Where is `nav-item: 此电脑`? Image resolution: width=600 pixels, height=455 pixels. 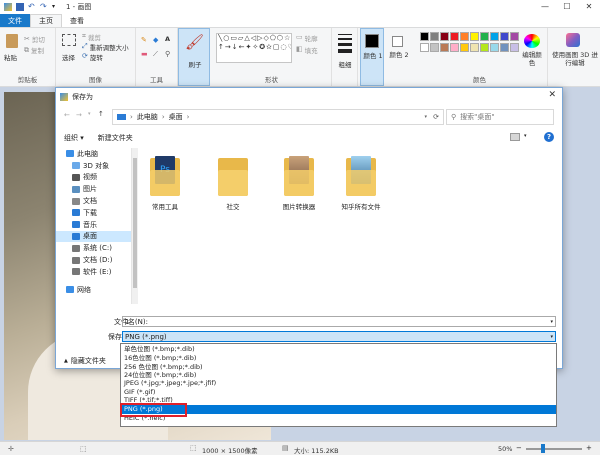 nav-item: 此电脑 is located at coordinates (93, 154).